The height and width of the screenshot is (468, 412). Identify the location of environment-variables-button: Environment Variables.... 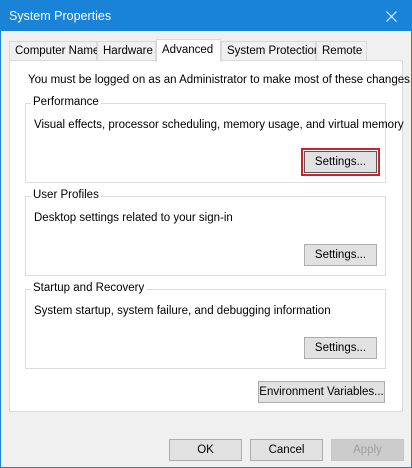
(321, 392).